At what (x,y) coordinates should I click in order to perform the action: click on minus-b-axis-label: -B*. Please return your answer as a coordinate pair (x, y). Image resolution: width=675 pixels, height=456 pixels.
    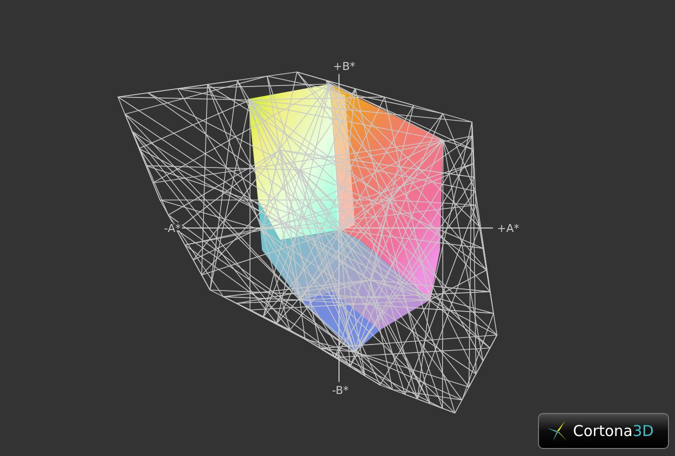
    Looking at the image, I should click on (340, 390).